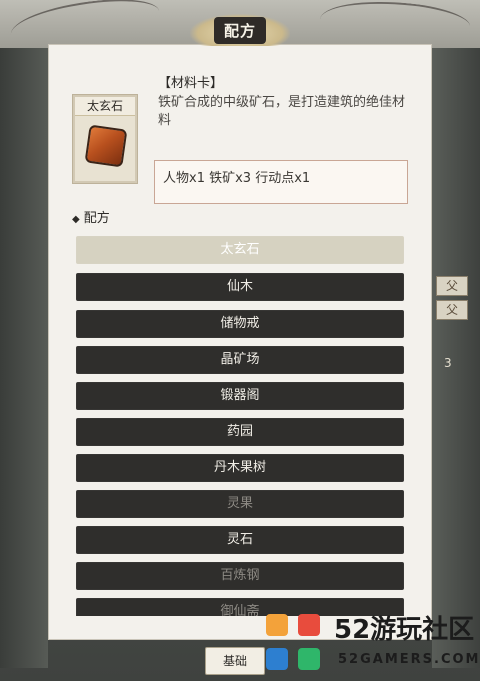  I want to click on recipe-item-3: 晶矿场, so click(240, 360).